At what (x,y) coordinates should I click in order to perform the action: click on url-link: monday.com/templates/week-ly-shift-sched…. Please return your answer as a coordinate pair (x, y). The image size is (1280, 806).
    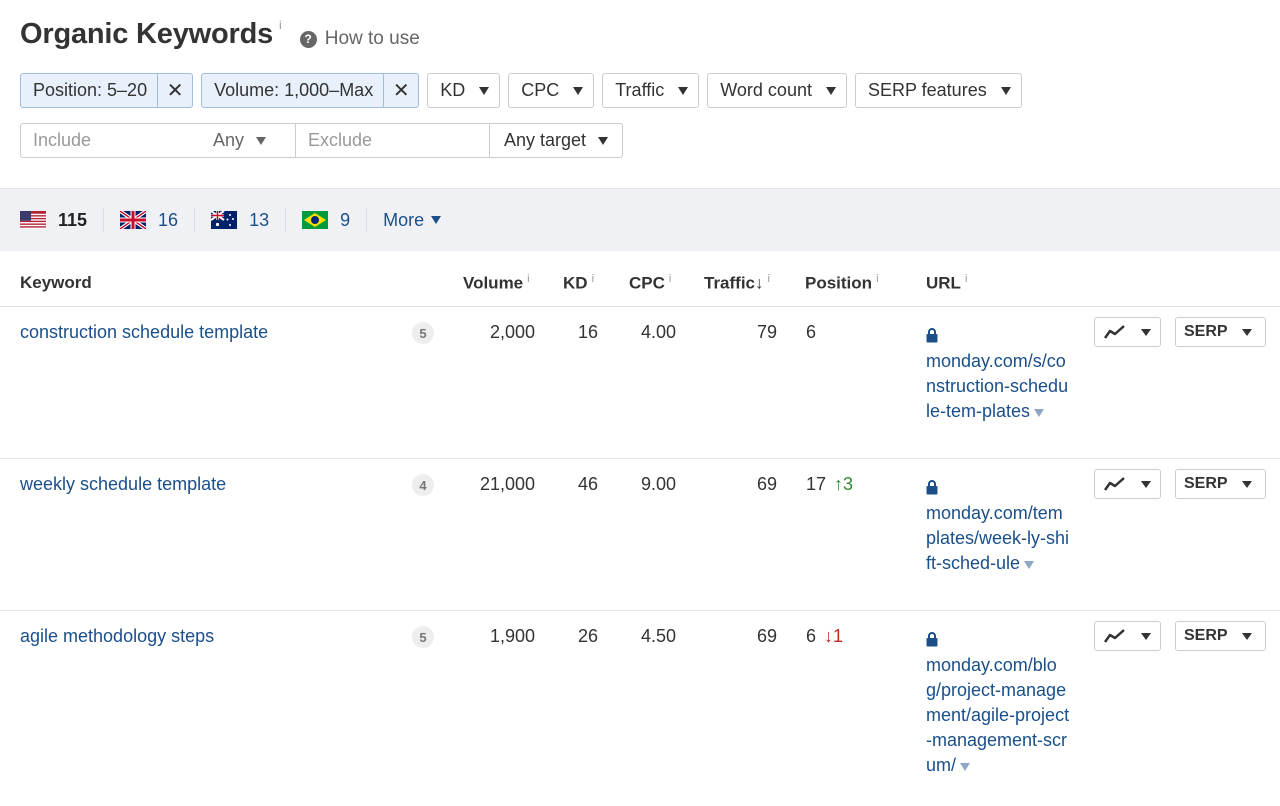
    Looking at the image, I should click on (997, 538).